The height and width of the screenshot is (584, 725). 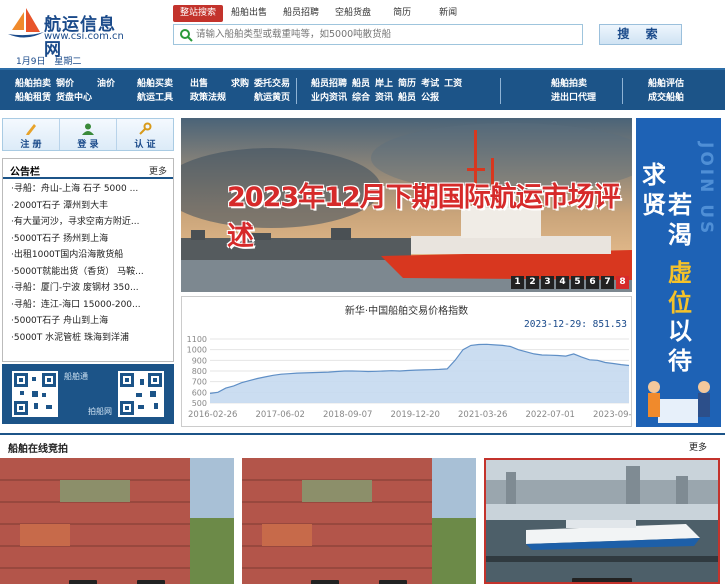 What do you see at coordinates (678, 272) in the screenshot?
I see `recruit-ad: JOIN US 求贤 若渴 虚位 以待` at bounding box center [678, 272].